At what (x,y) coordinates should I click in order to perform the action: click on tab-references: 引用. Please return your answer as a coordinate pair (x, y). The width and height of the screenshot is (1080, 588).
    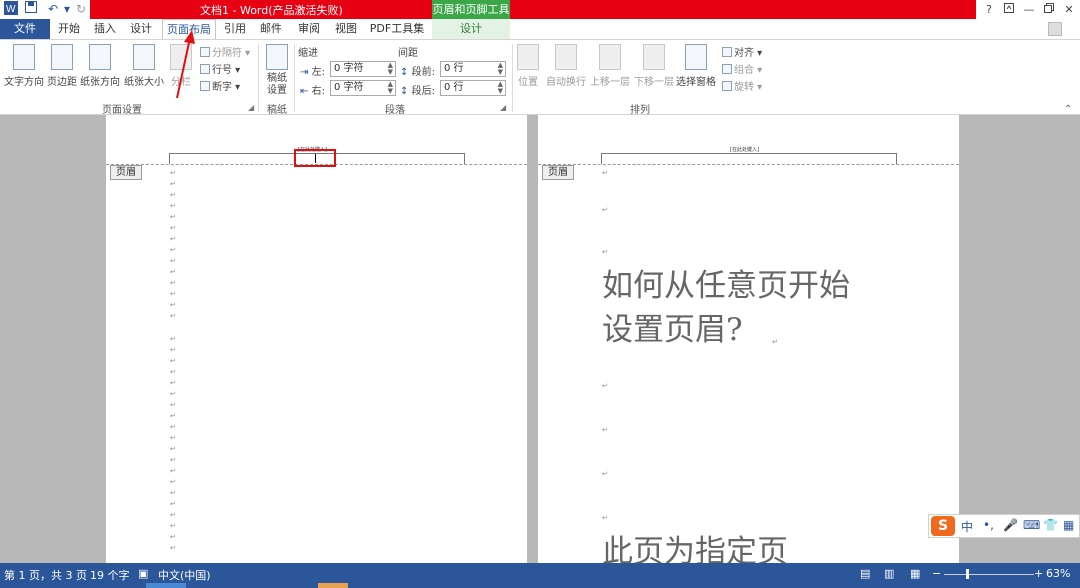
    Looking at the image, I should click on (235, 29).